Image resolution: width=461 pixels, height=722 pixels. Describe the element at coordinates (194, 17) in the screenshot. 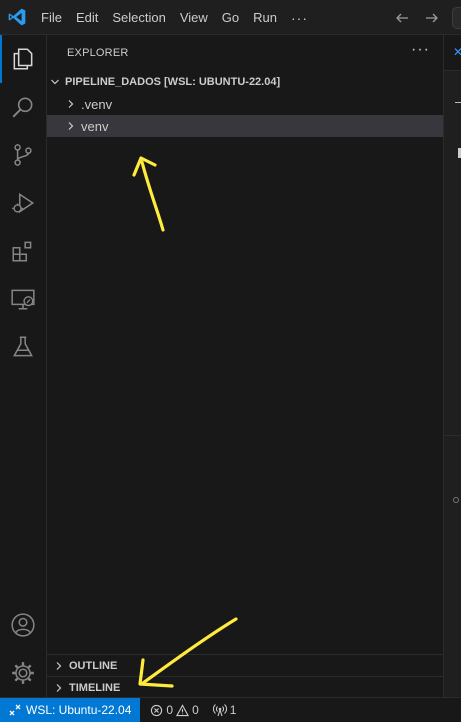

I see `menu-view: View` at that location.